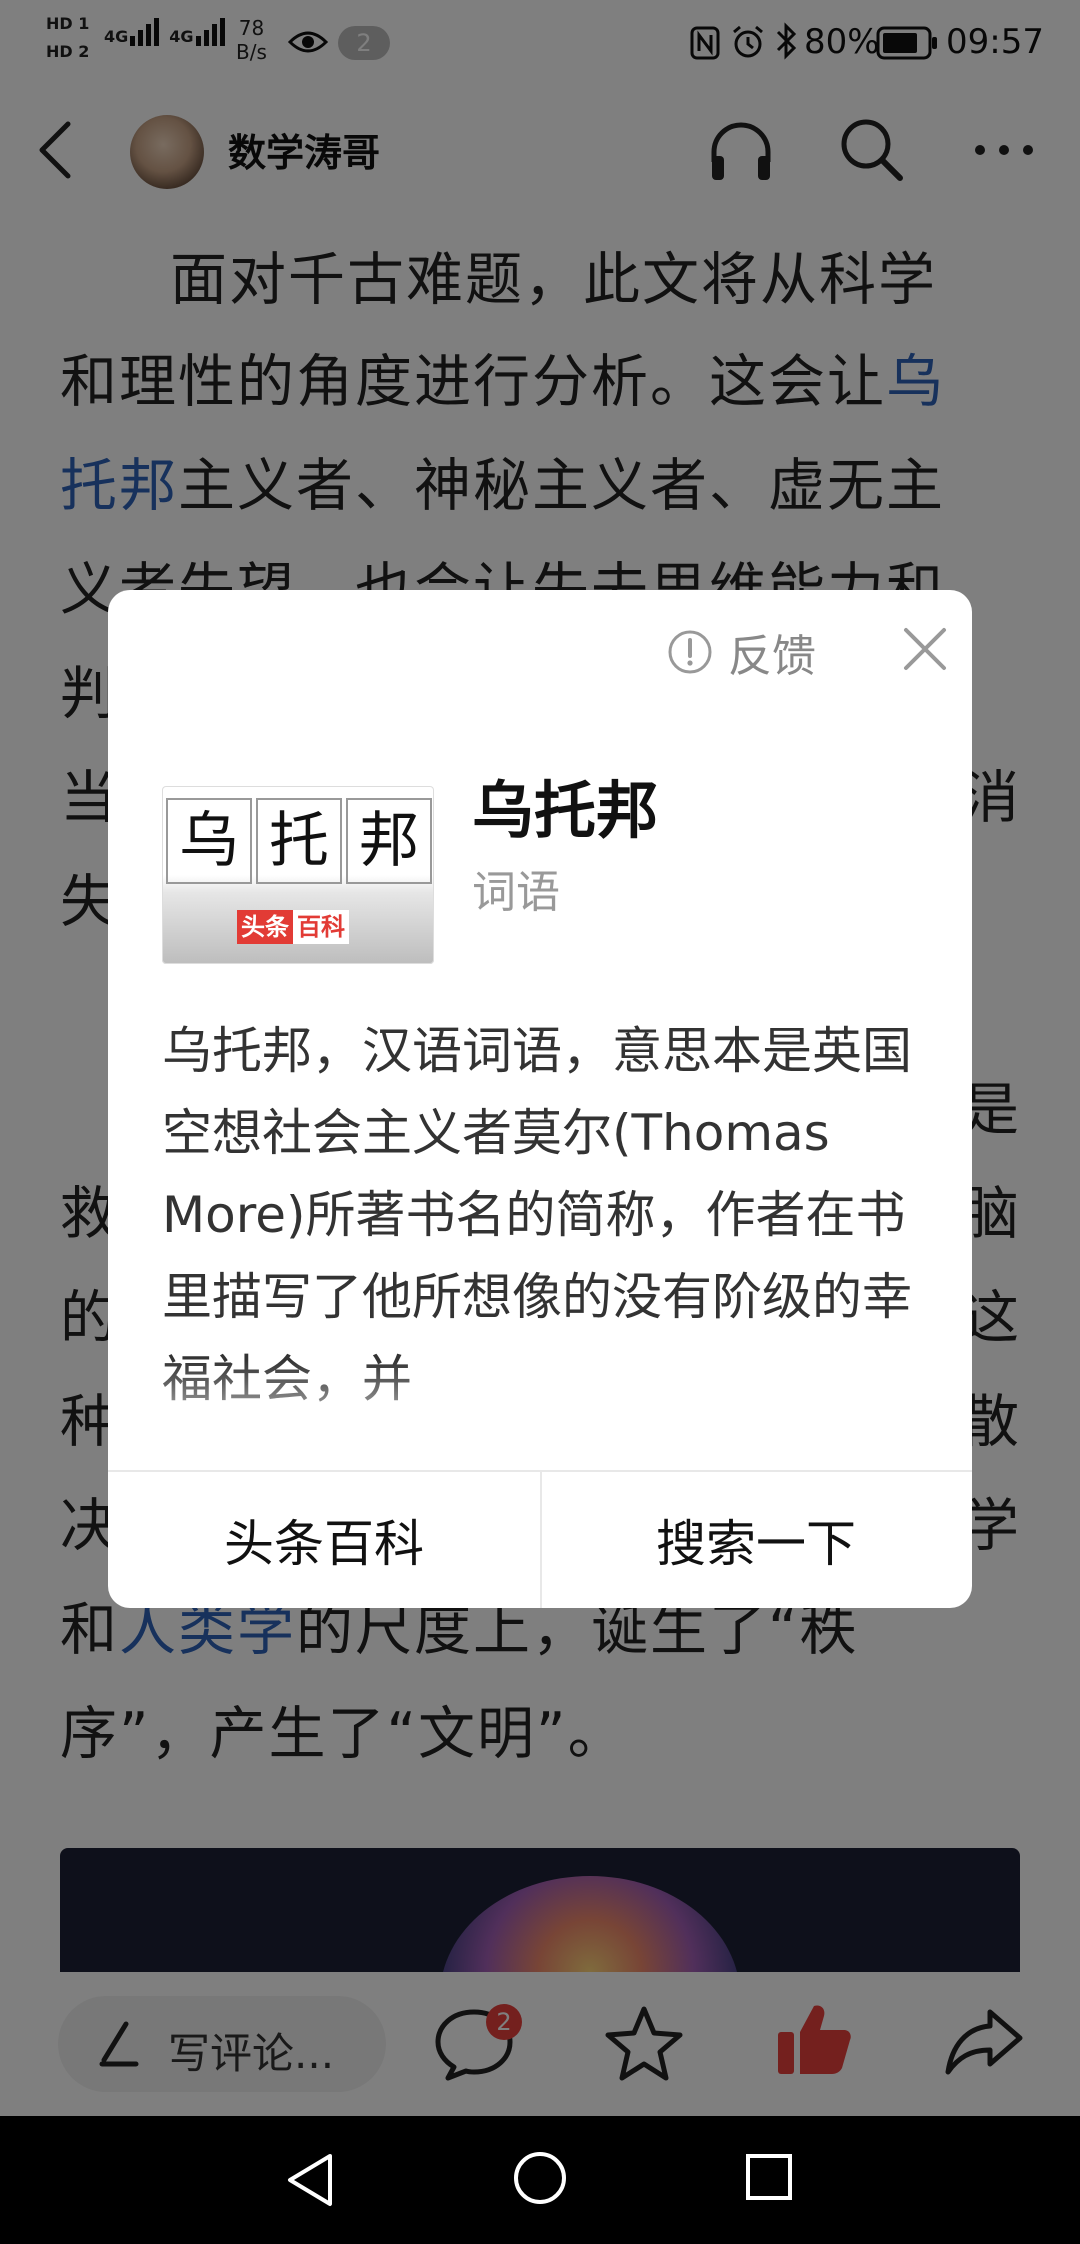 The image size is (1080, 2244). Describe the element at coordinates (209, 841) in the screenshot. I see `thumbnail-char: 乌` at that location.